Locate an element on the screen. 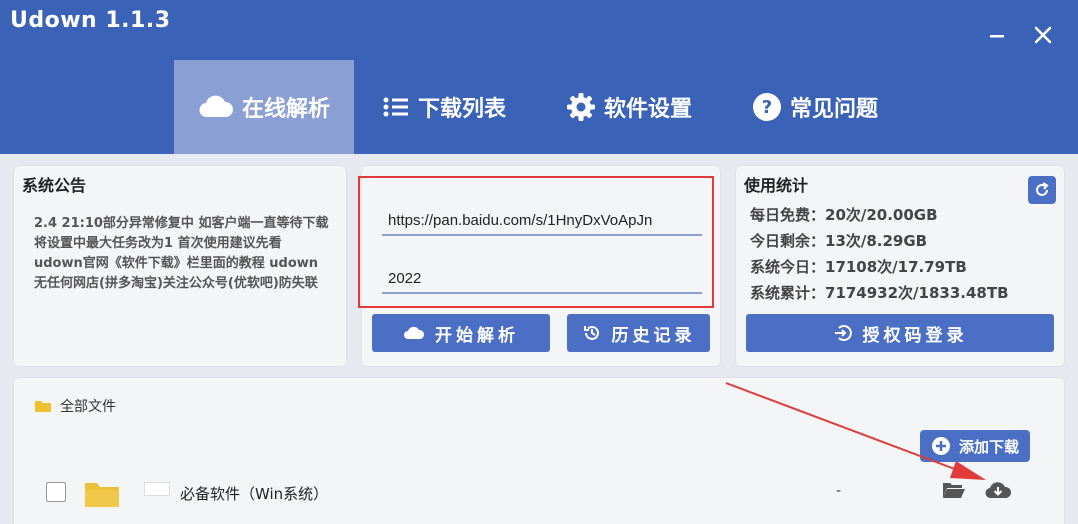 The image size is (1078, 524). file-size: - is located at coordinates (839, 491).